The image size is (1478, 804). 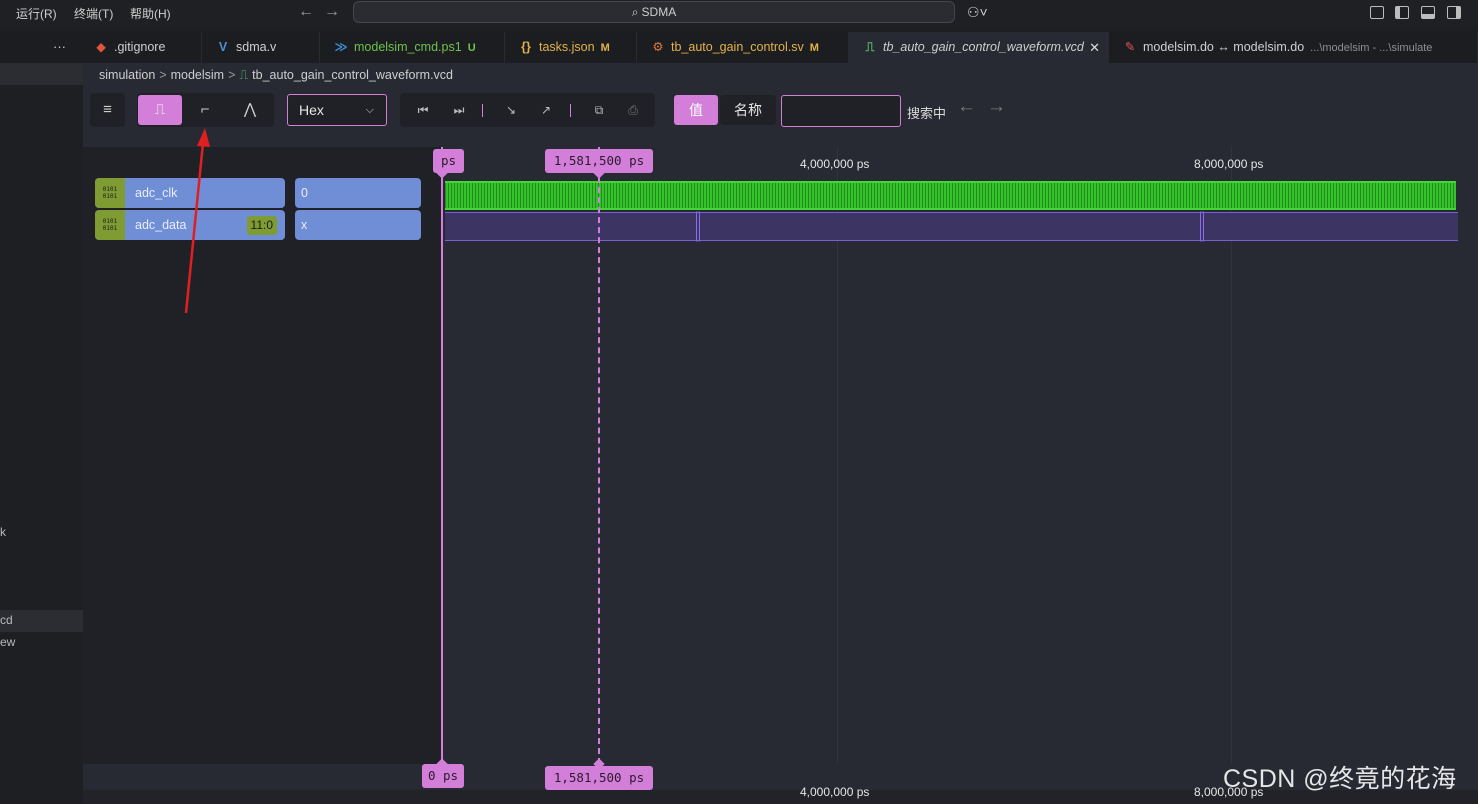 I want to click on menu-button-box: ≡, so click(x=107, y=110).